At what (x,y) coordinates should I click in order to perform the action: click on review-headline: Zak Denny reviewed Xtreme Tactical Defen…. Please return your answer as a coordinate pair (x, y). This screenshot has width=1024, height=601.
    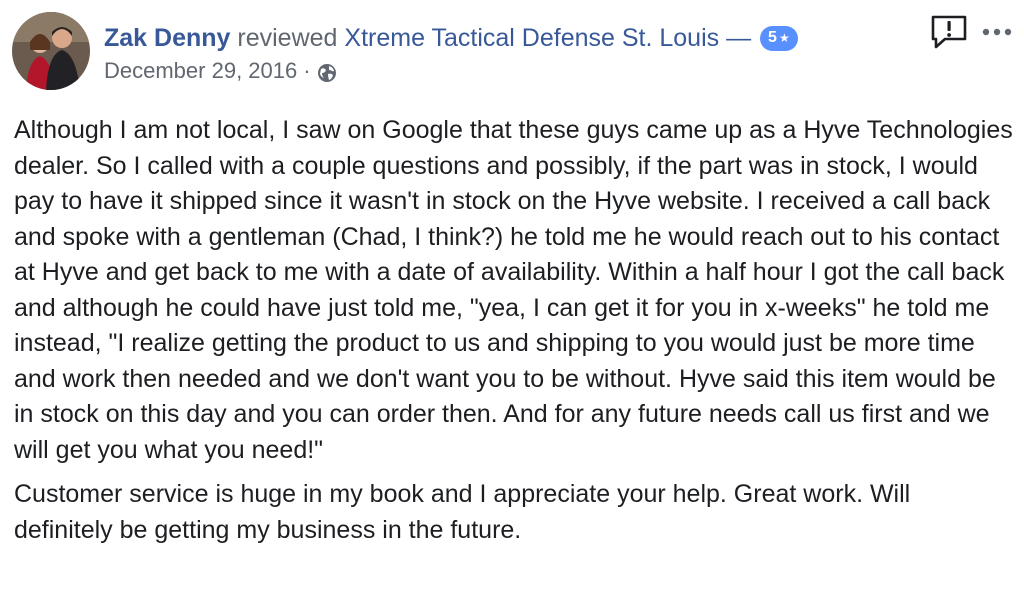
    Looking at the image, I should click on (564, 38).